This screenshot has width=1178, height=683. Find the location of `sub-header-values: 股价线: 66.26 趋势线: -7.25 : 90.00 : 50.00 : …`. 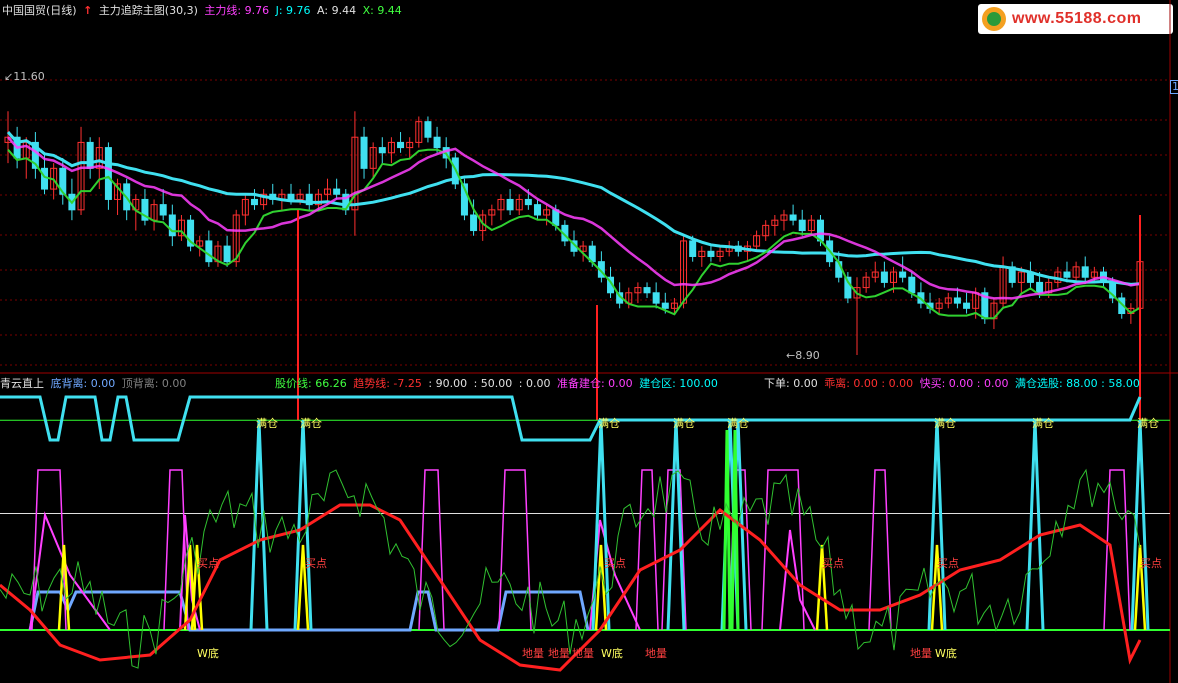

sub-header-values: 股价线: 66.26 趋势线: -7.25 : 90.00 : 50.00 : … is located at coordinates (498, 384).